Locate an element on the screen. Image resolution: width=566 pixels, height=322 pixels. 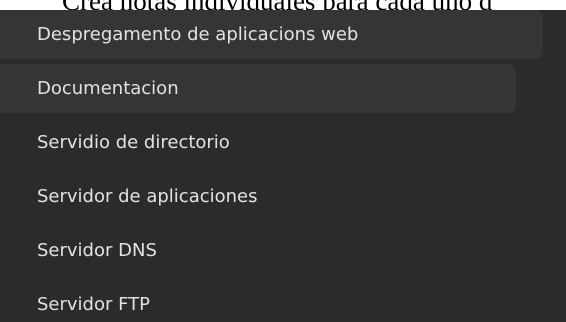
menu-item-label: Servidor de aplicaciones is located at coordinates (147, 196).